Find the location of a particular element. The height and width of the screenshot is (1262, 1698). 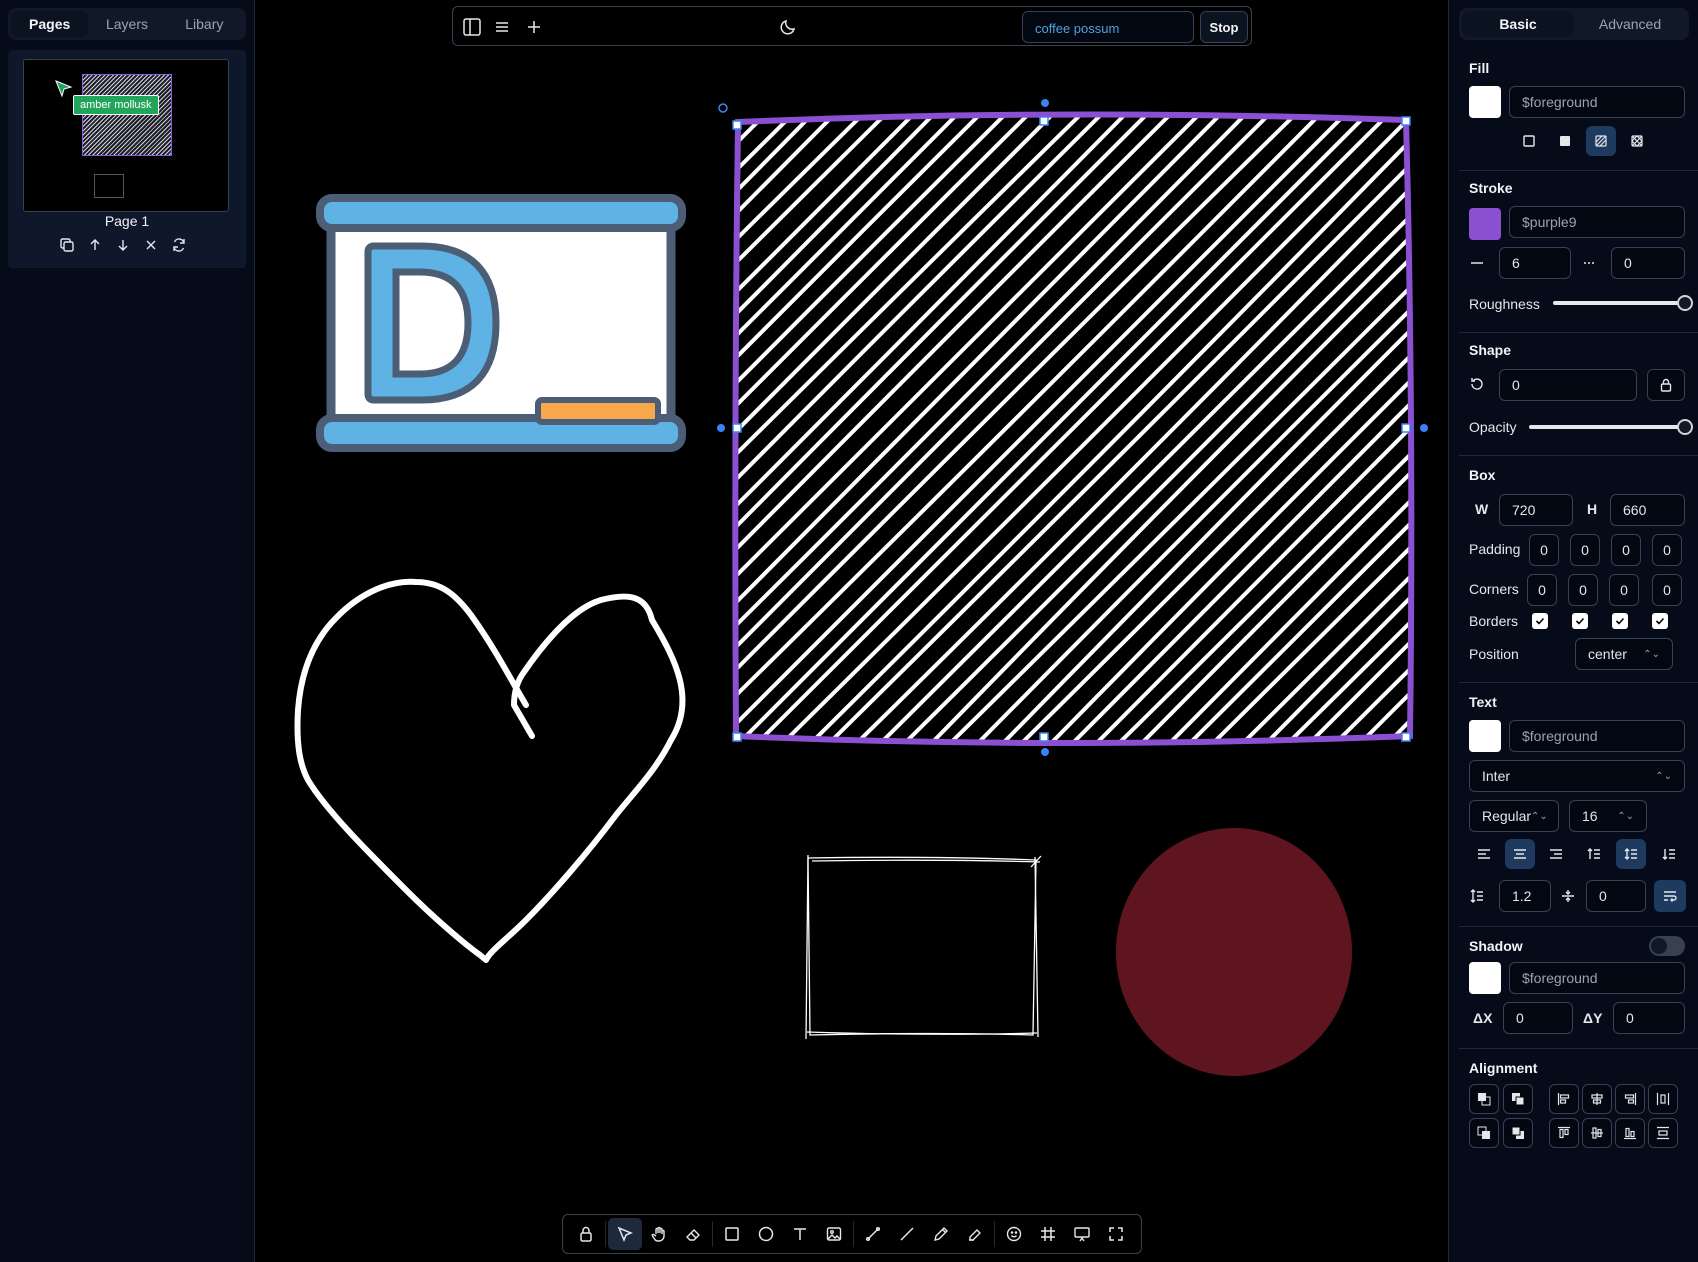

send-backward-icon is located at coordinates (1484, 1133).